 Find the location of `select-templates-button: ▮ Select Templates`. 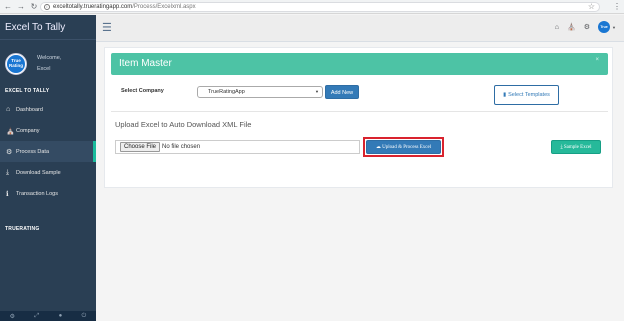

select-templates-button: ▮ Select Templates is located at coordinates (526, 95).